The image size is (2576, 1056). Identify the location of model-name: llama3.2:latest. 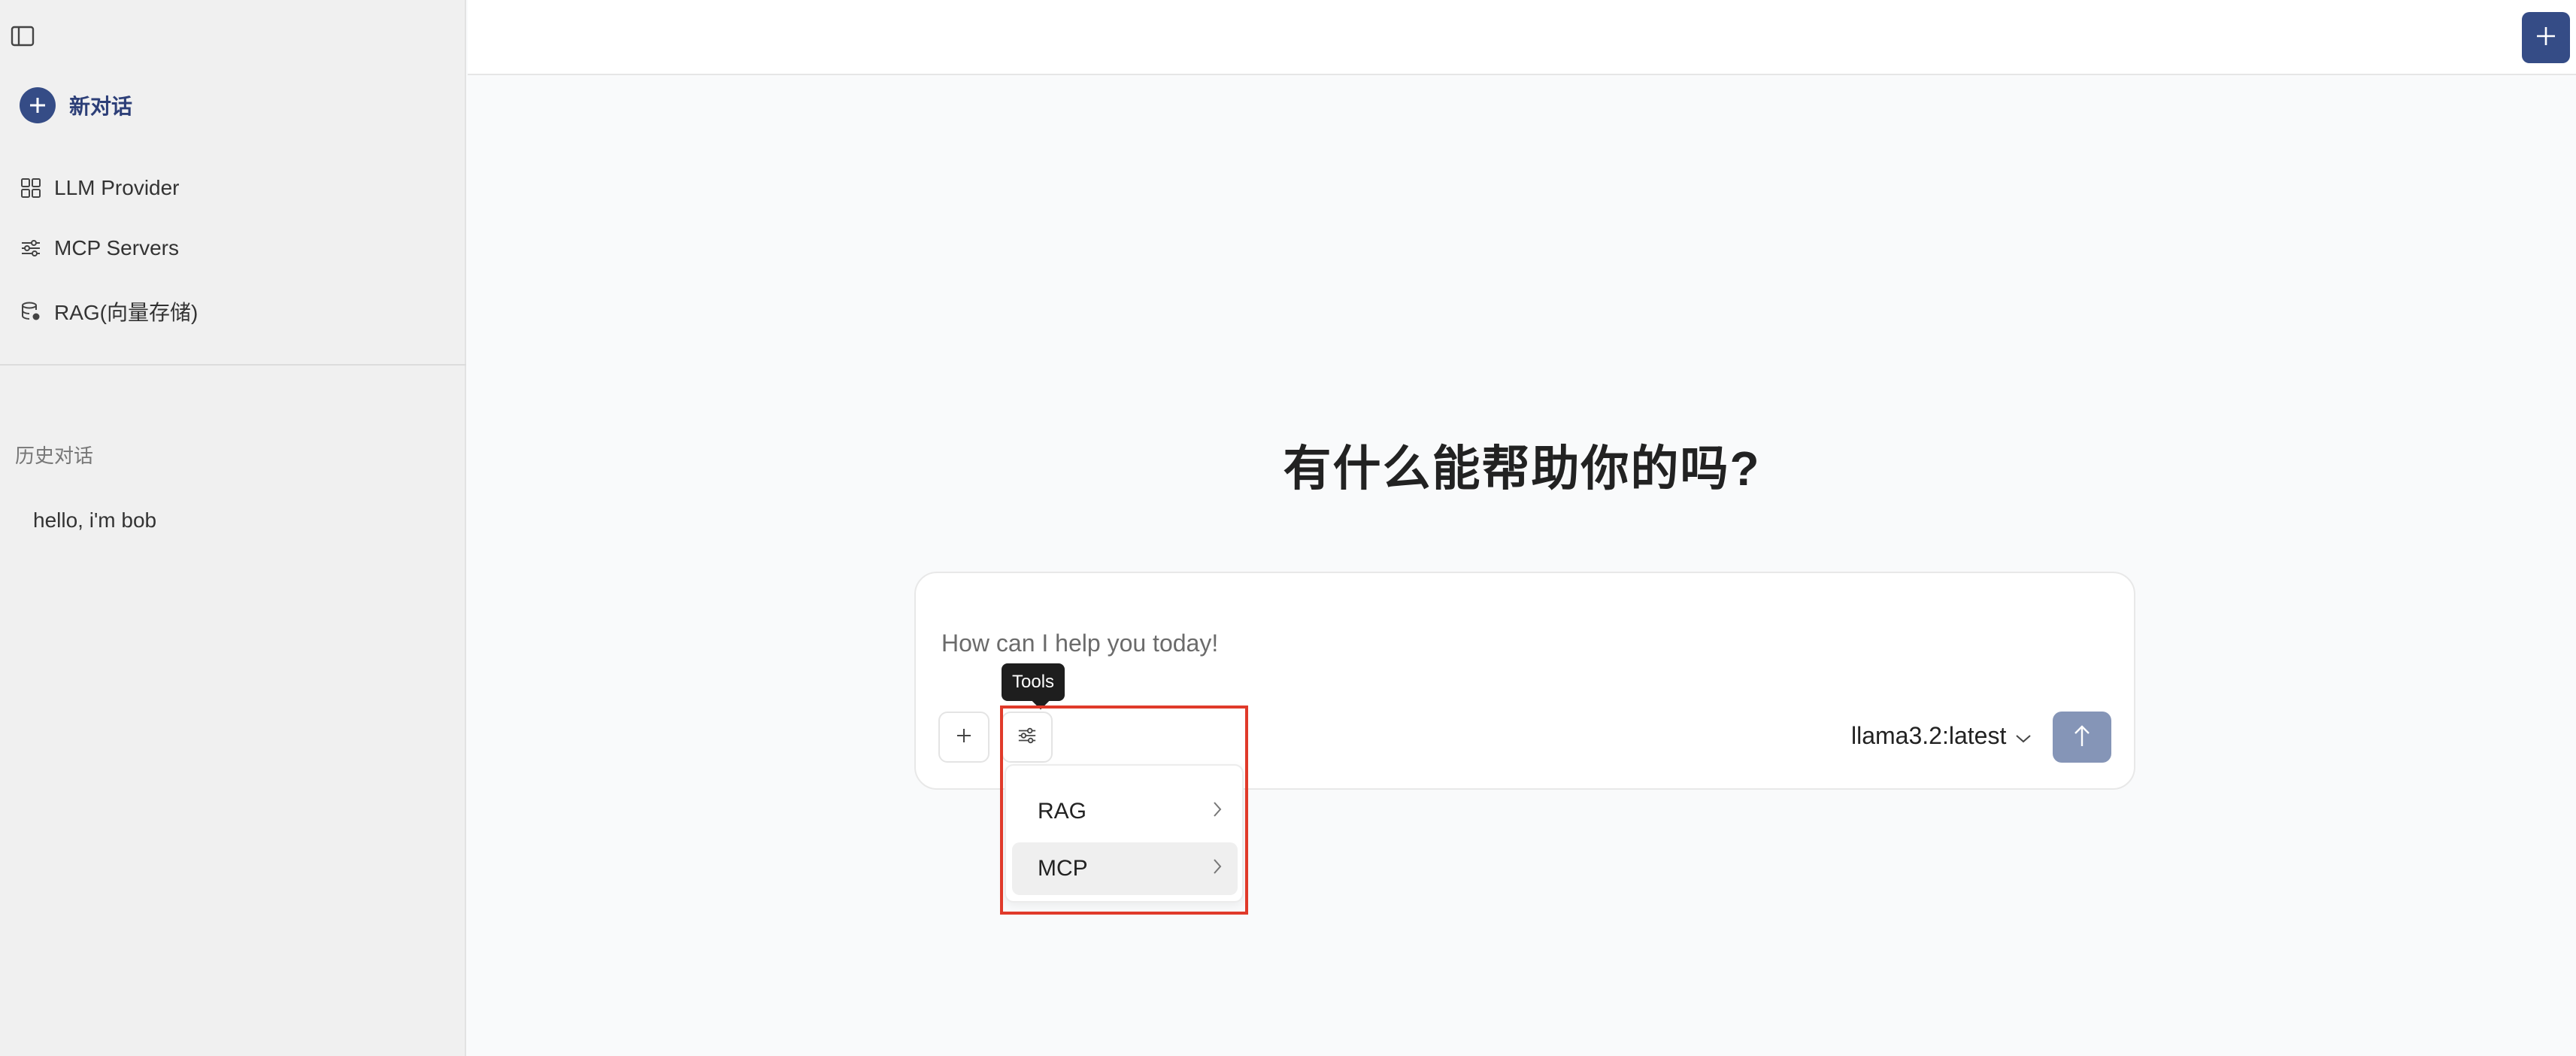
(1929, 735).